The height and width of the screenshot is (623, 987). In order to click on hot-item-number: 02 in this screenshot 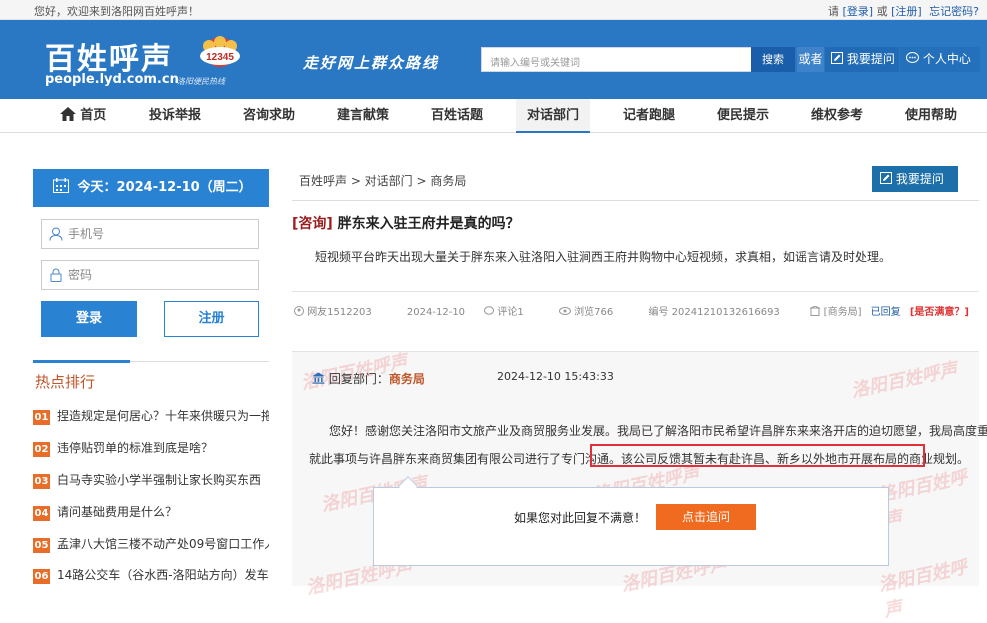, I will do `click(41, 449)`.